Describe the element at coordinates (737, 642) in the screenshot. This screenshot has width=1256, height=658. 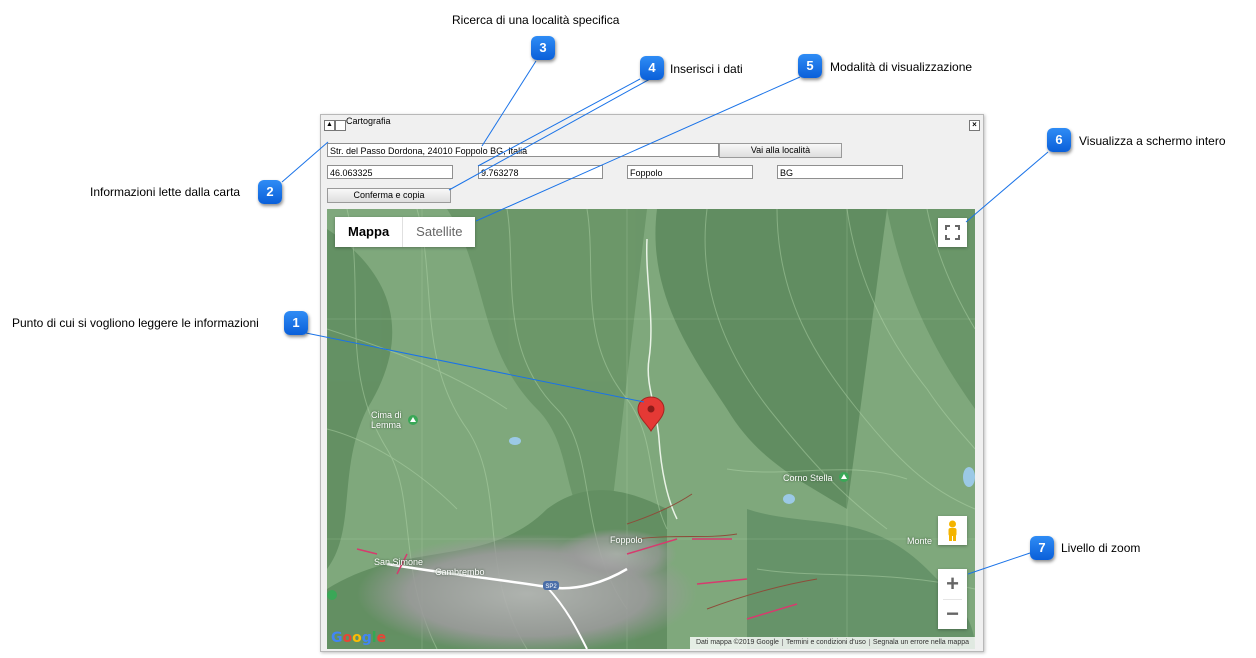
I see `map-data-attribution: Dati mappa ©2019 Google` at that location.